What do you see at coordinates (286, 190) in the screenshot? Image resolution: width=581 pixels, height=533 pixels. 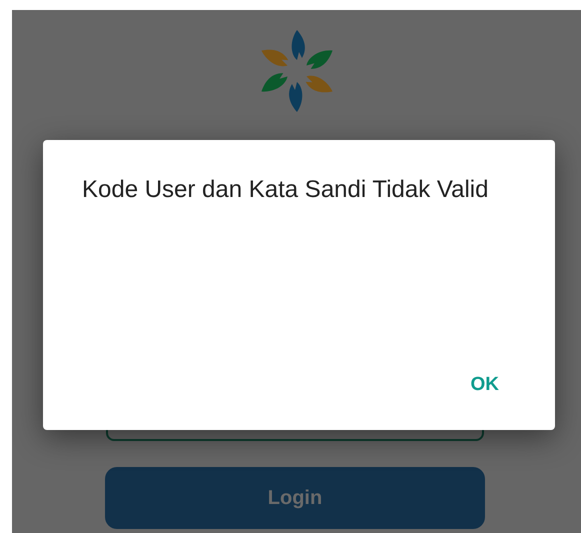 I see `dialog-message: Kode User dan Kata Sandi Tidak Valid` at bounding box center [286, 190].